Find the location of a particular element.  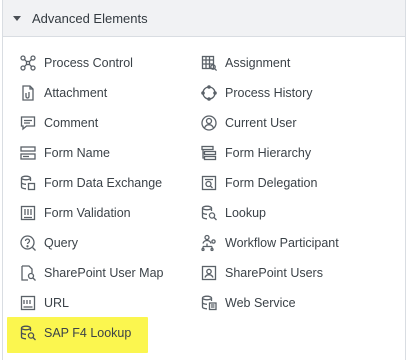

element-label: Form Name is located at coordinates (77, 153).